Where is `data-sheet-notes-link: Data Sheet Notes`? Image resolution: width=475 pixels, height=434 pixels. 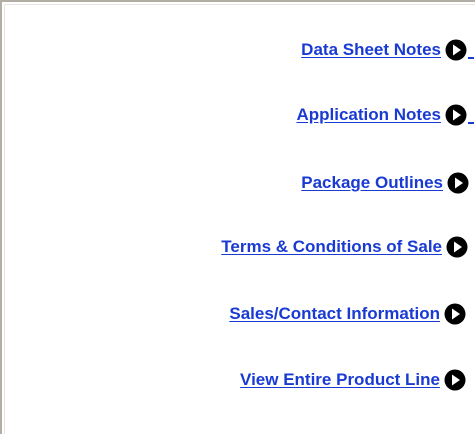 data-sheet-notes-link: Data Sheet Notes is located at coordinates (387, 50).